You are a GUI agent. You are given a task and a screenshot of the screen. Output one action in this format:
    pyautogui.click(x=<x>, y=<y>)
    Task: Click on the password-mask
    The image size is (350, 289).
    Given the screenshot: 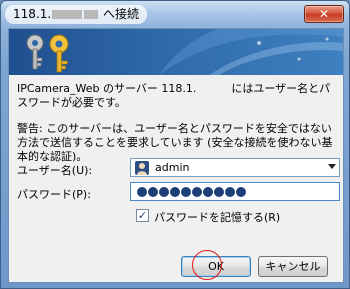 What is the action you would take?
    pyautogui.click(x=192, y=192)
    